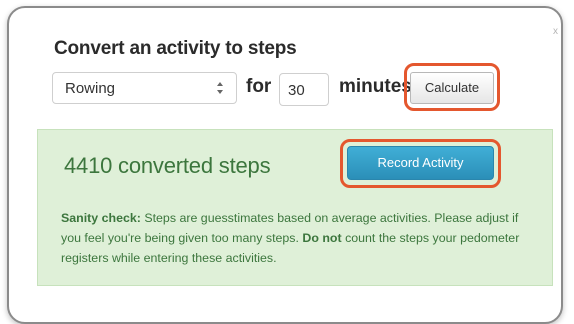 The height and width of the screenshot is (324, 574). What do you see at coordinates (167, 165) in the screenshot?
I see `converted-steps-text: 4410 converted steps` at bounding box center [167, 165].